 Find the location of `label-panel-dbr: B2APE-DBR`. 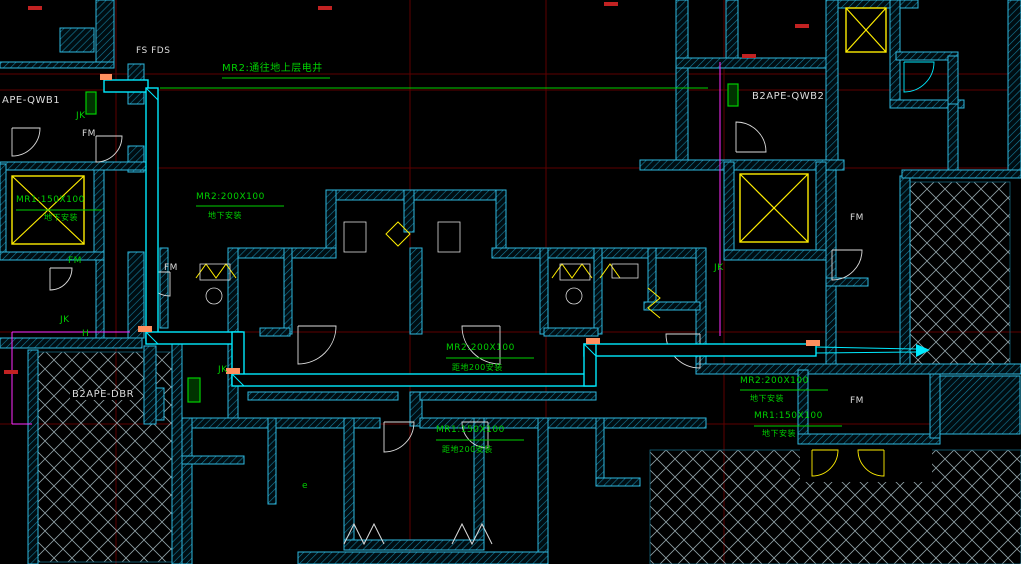

label-panel-dbr: B2APE-DBR is located at coordinates (103, 394).